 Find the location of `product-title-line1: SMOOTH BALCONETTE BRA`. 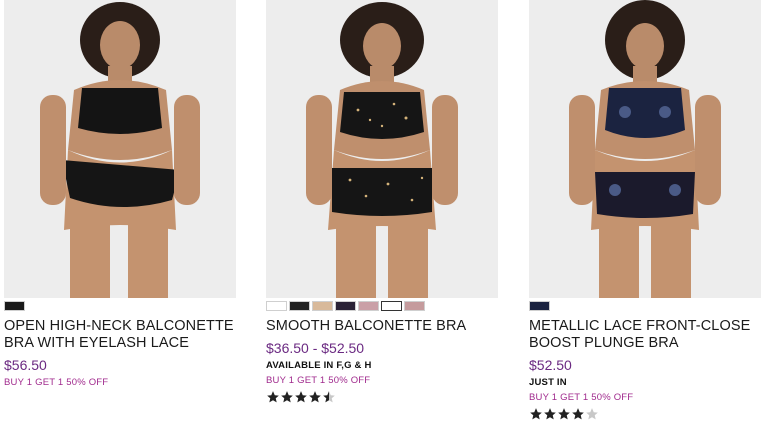

product-title-line1: SMOOTH BALCONETTE BRA is located at coordinates (382, 326).